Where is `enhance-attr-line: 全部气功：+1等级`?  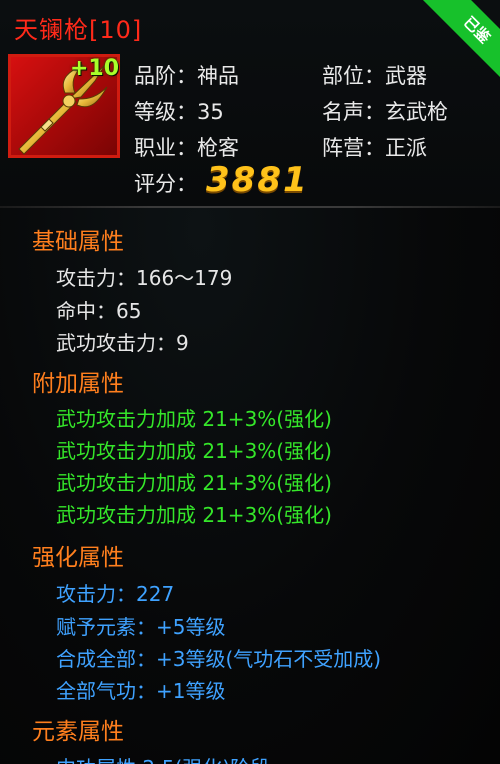
enhance-attr-line: 全部气功：+1等级 is located at coordinates (141, 691).